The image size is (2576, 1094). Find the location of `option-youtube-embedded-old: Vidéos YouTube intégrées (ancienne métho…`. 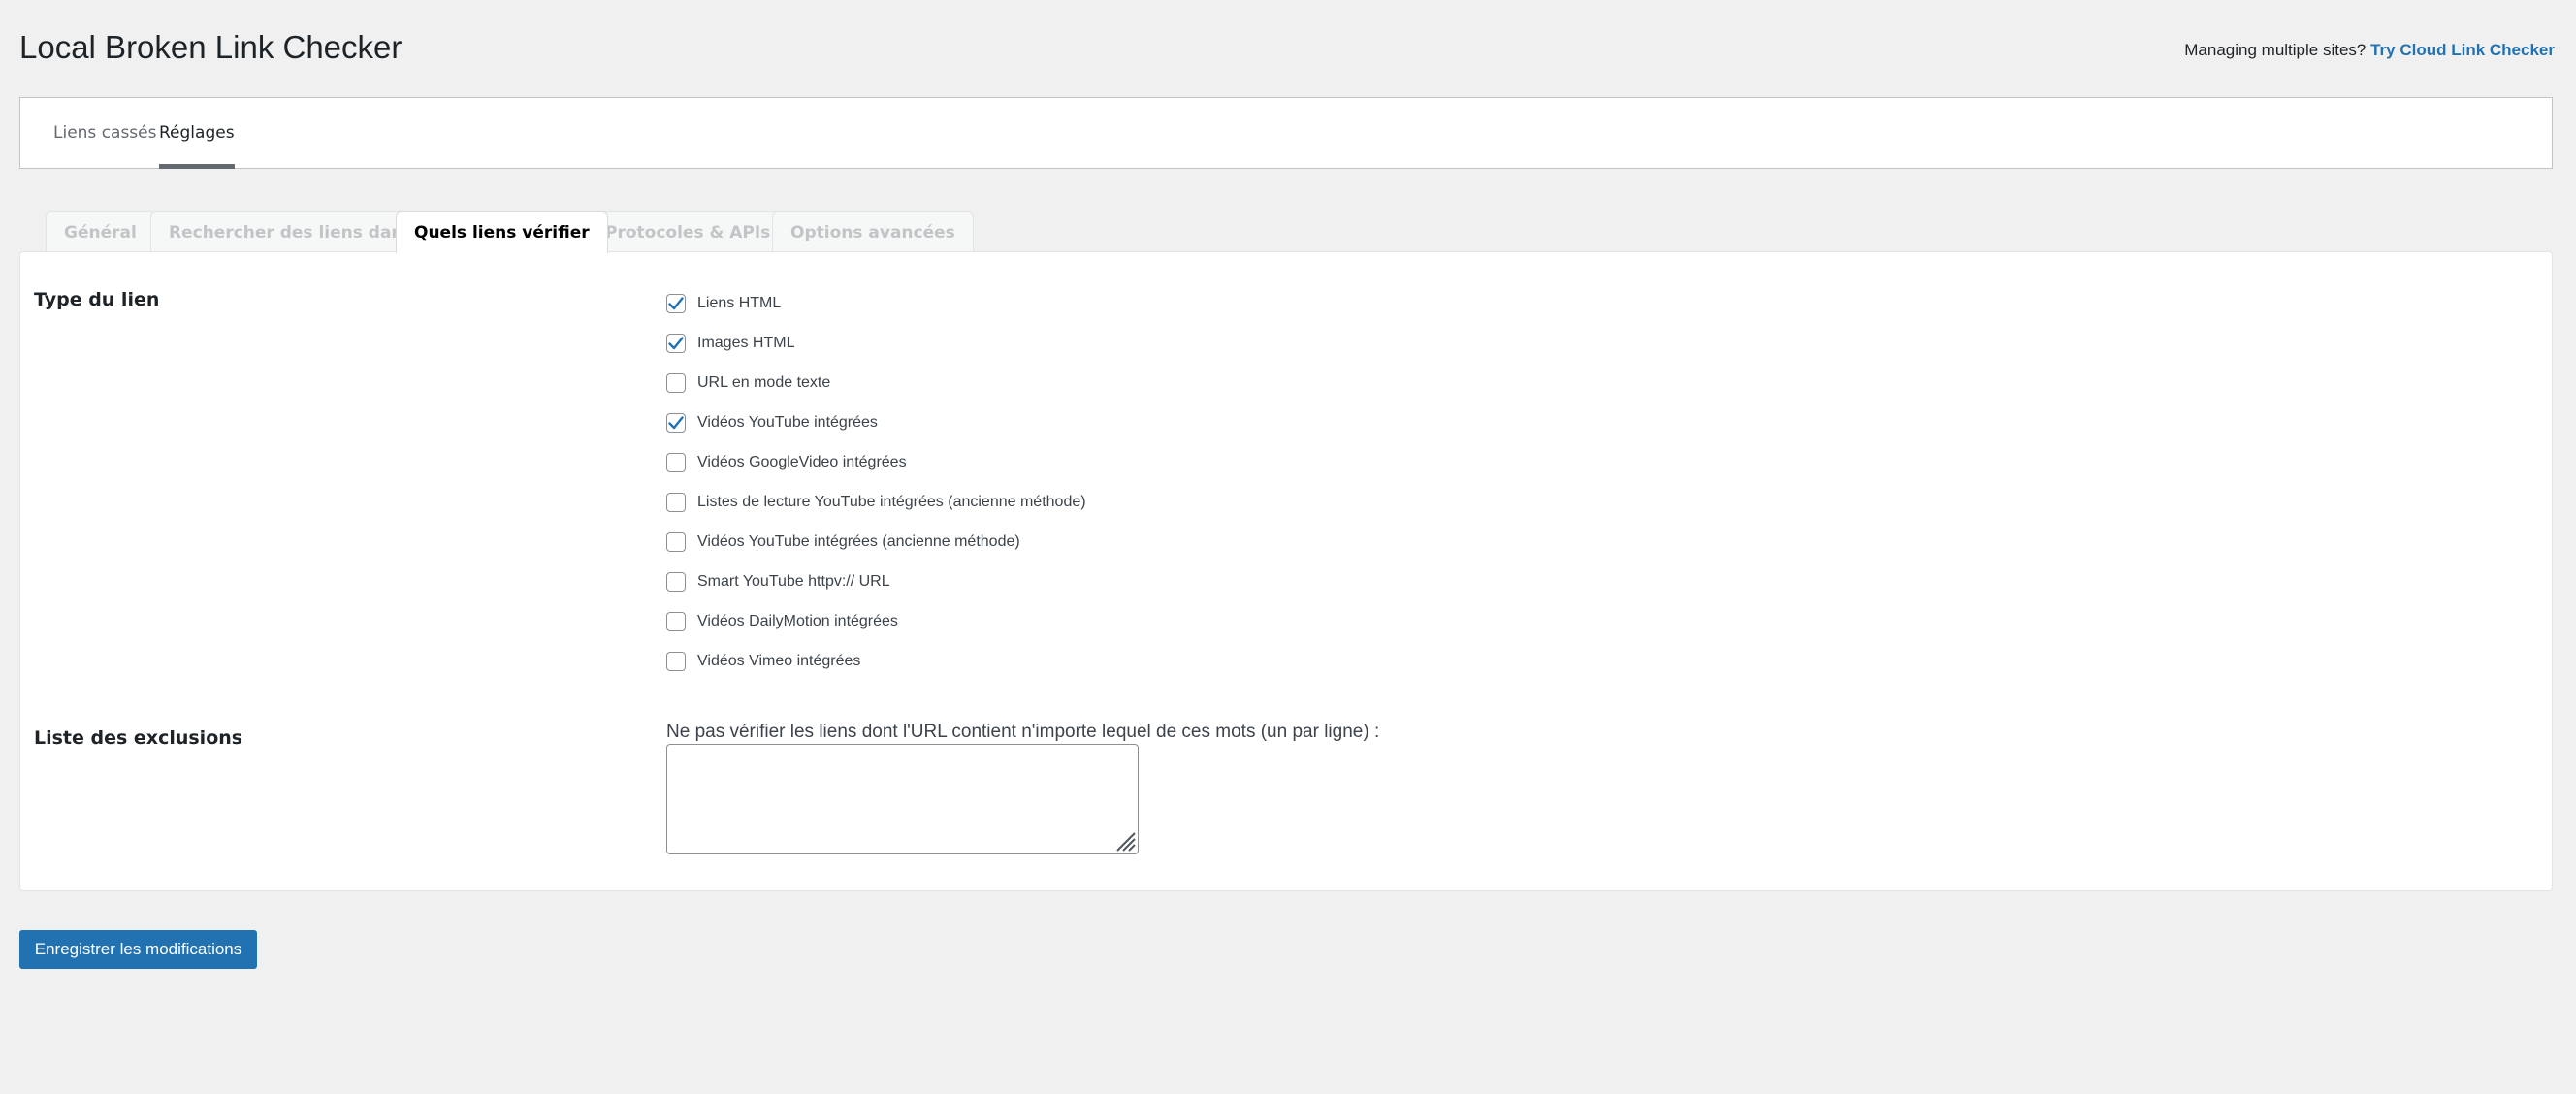

option-youtube-embedded-old: Vidéos YouTube intégrées (ancienne métho… is located at coordinates (876, 542).